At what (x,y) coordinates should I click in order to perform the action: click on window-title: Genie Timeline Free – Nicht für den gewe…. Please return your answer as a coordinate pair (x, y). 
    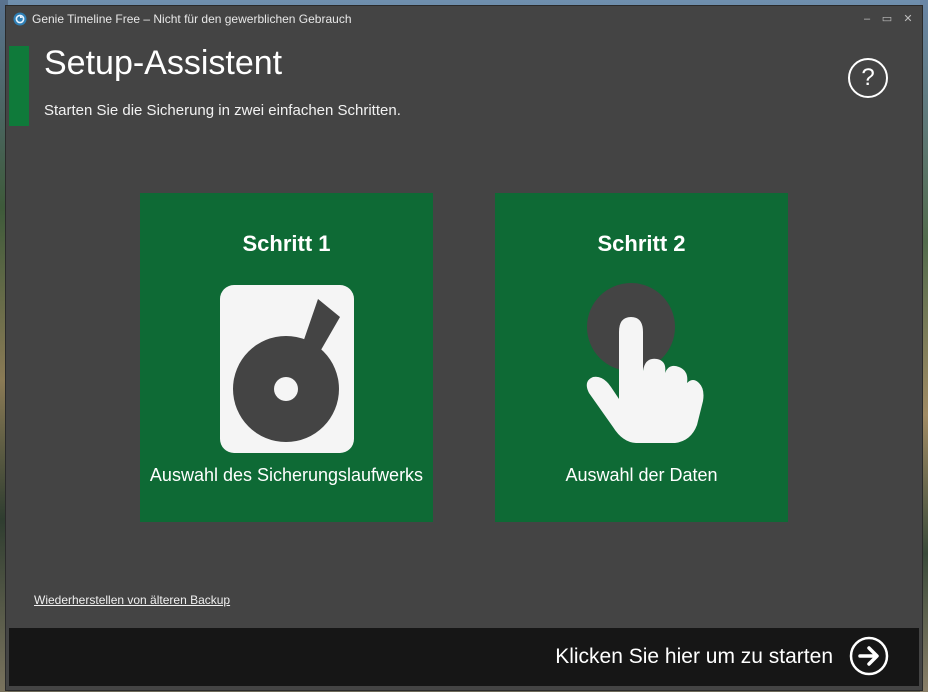
    Looking at the image, I should click on (192, 19).